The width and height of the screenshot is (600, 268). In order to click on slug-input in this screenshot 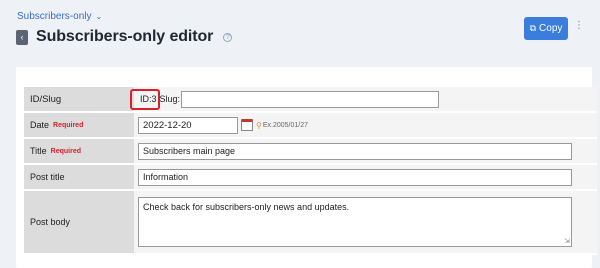, I will do `click(310, 99)`.